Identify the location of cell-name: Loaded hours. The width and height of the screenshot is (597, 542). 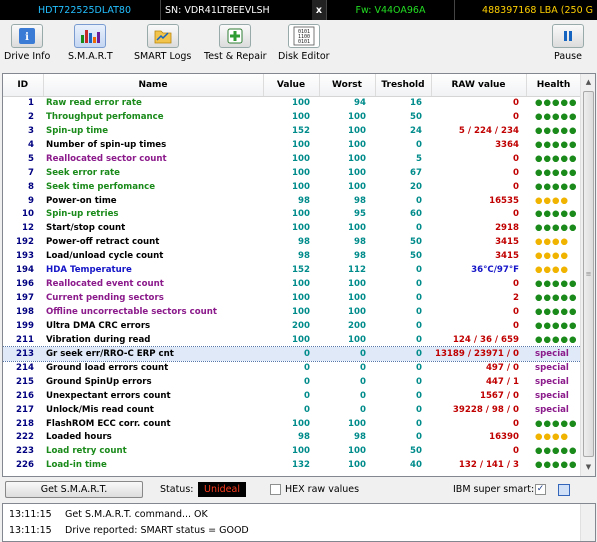
(79, 437).